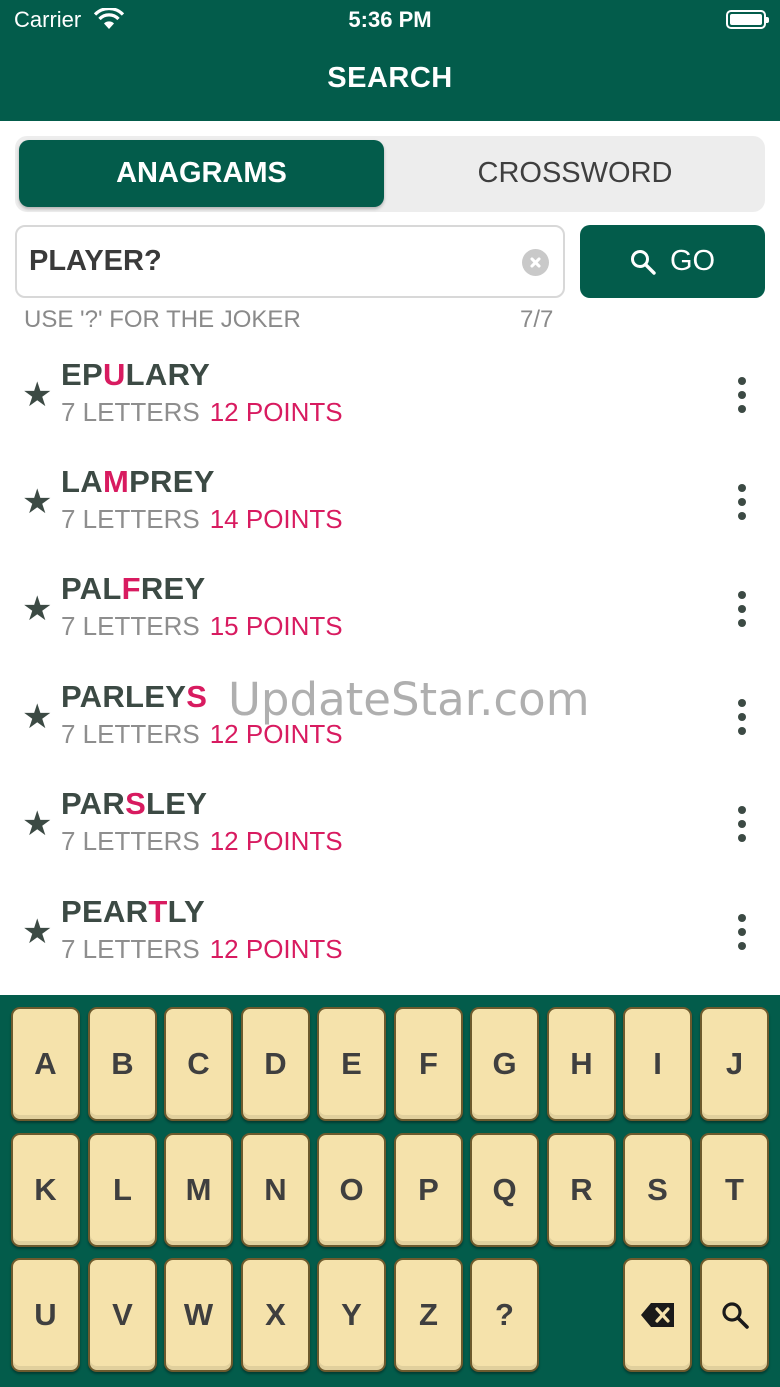 The width and height of the screenshot is (780, 1387). Describe the element at coordinates (657, 1190) in the screenshot. I see `key-s: S` at that location.